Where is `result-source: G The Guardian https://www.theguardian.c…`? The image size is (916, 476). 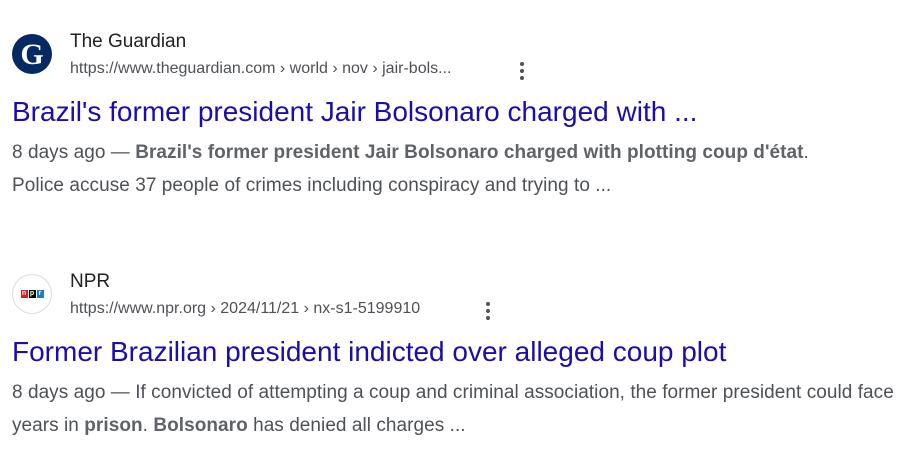
result-source: G The Guardian https://www.theguardian.c… is located at coordinates (460, 58).